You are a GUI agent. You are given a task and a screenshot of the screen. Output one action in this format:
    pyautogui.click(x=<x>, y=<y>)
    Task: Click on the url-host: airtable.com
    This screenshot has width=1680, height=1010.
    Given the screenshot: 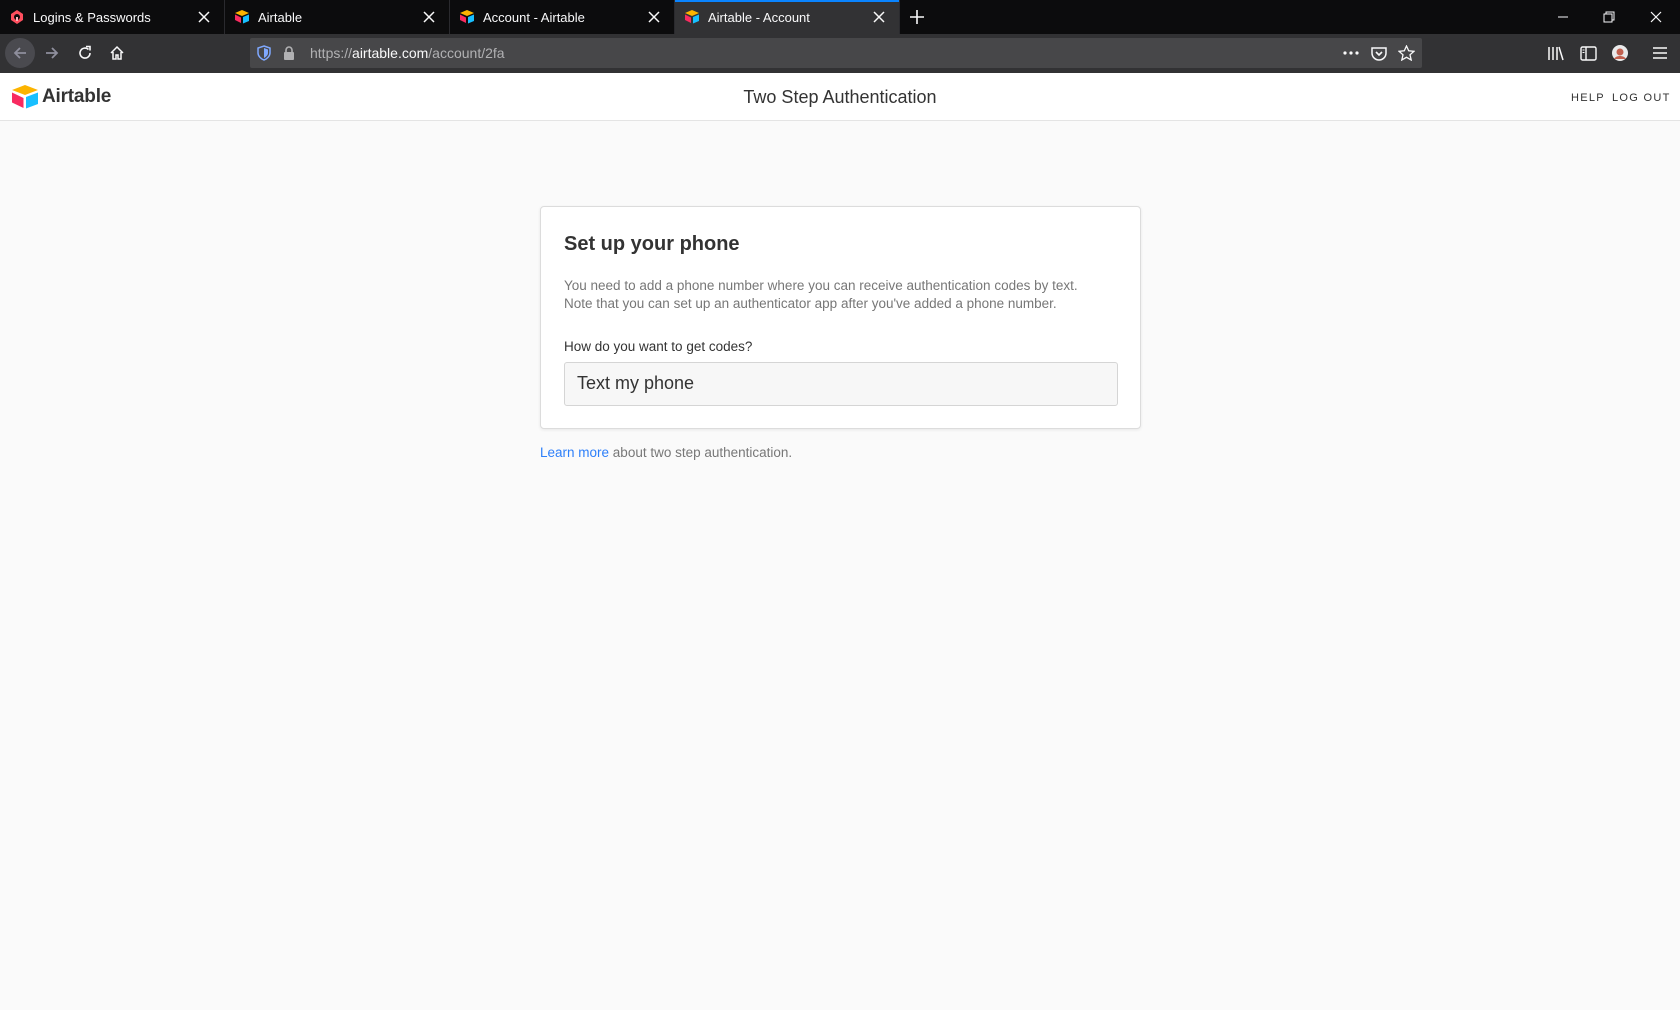 What is the action you would take?
    pyautogui.click(x=390, y=53)
    